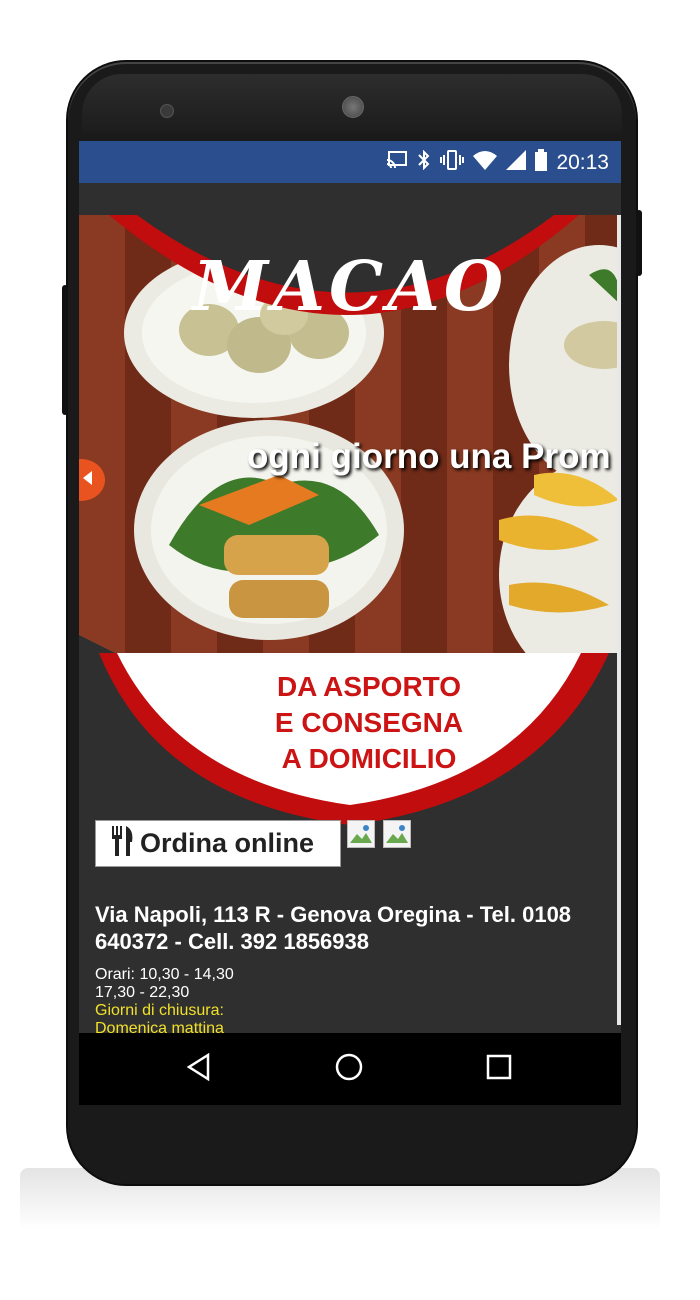  Describe the element at coordinates (227, 843) in the screenshot. I see `order-online-label: Ordina online` at that location.